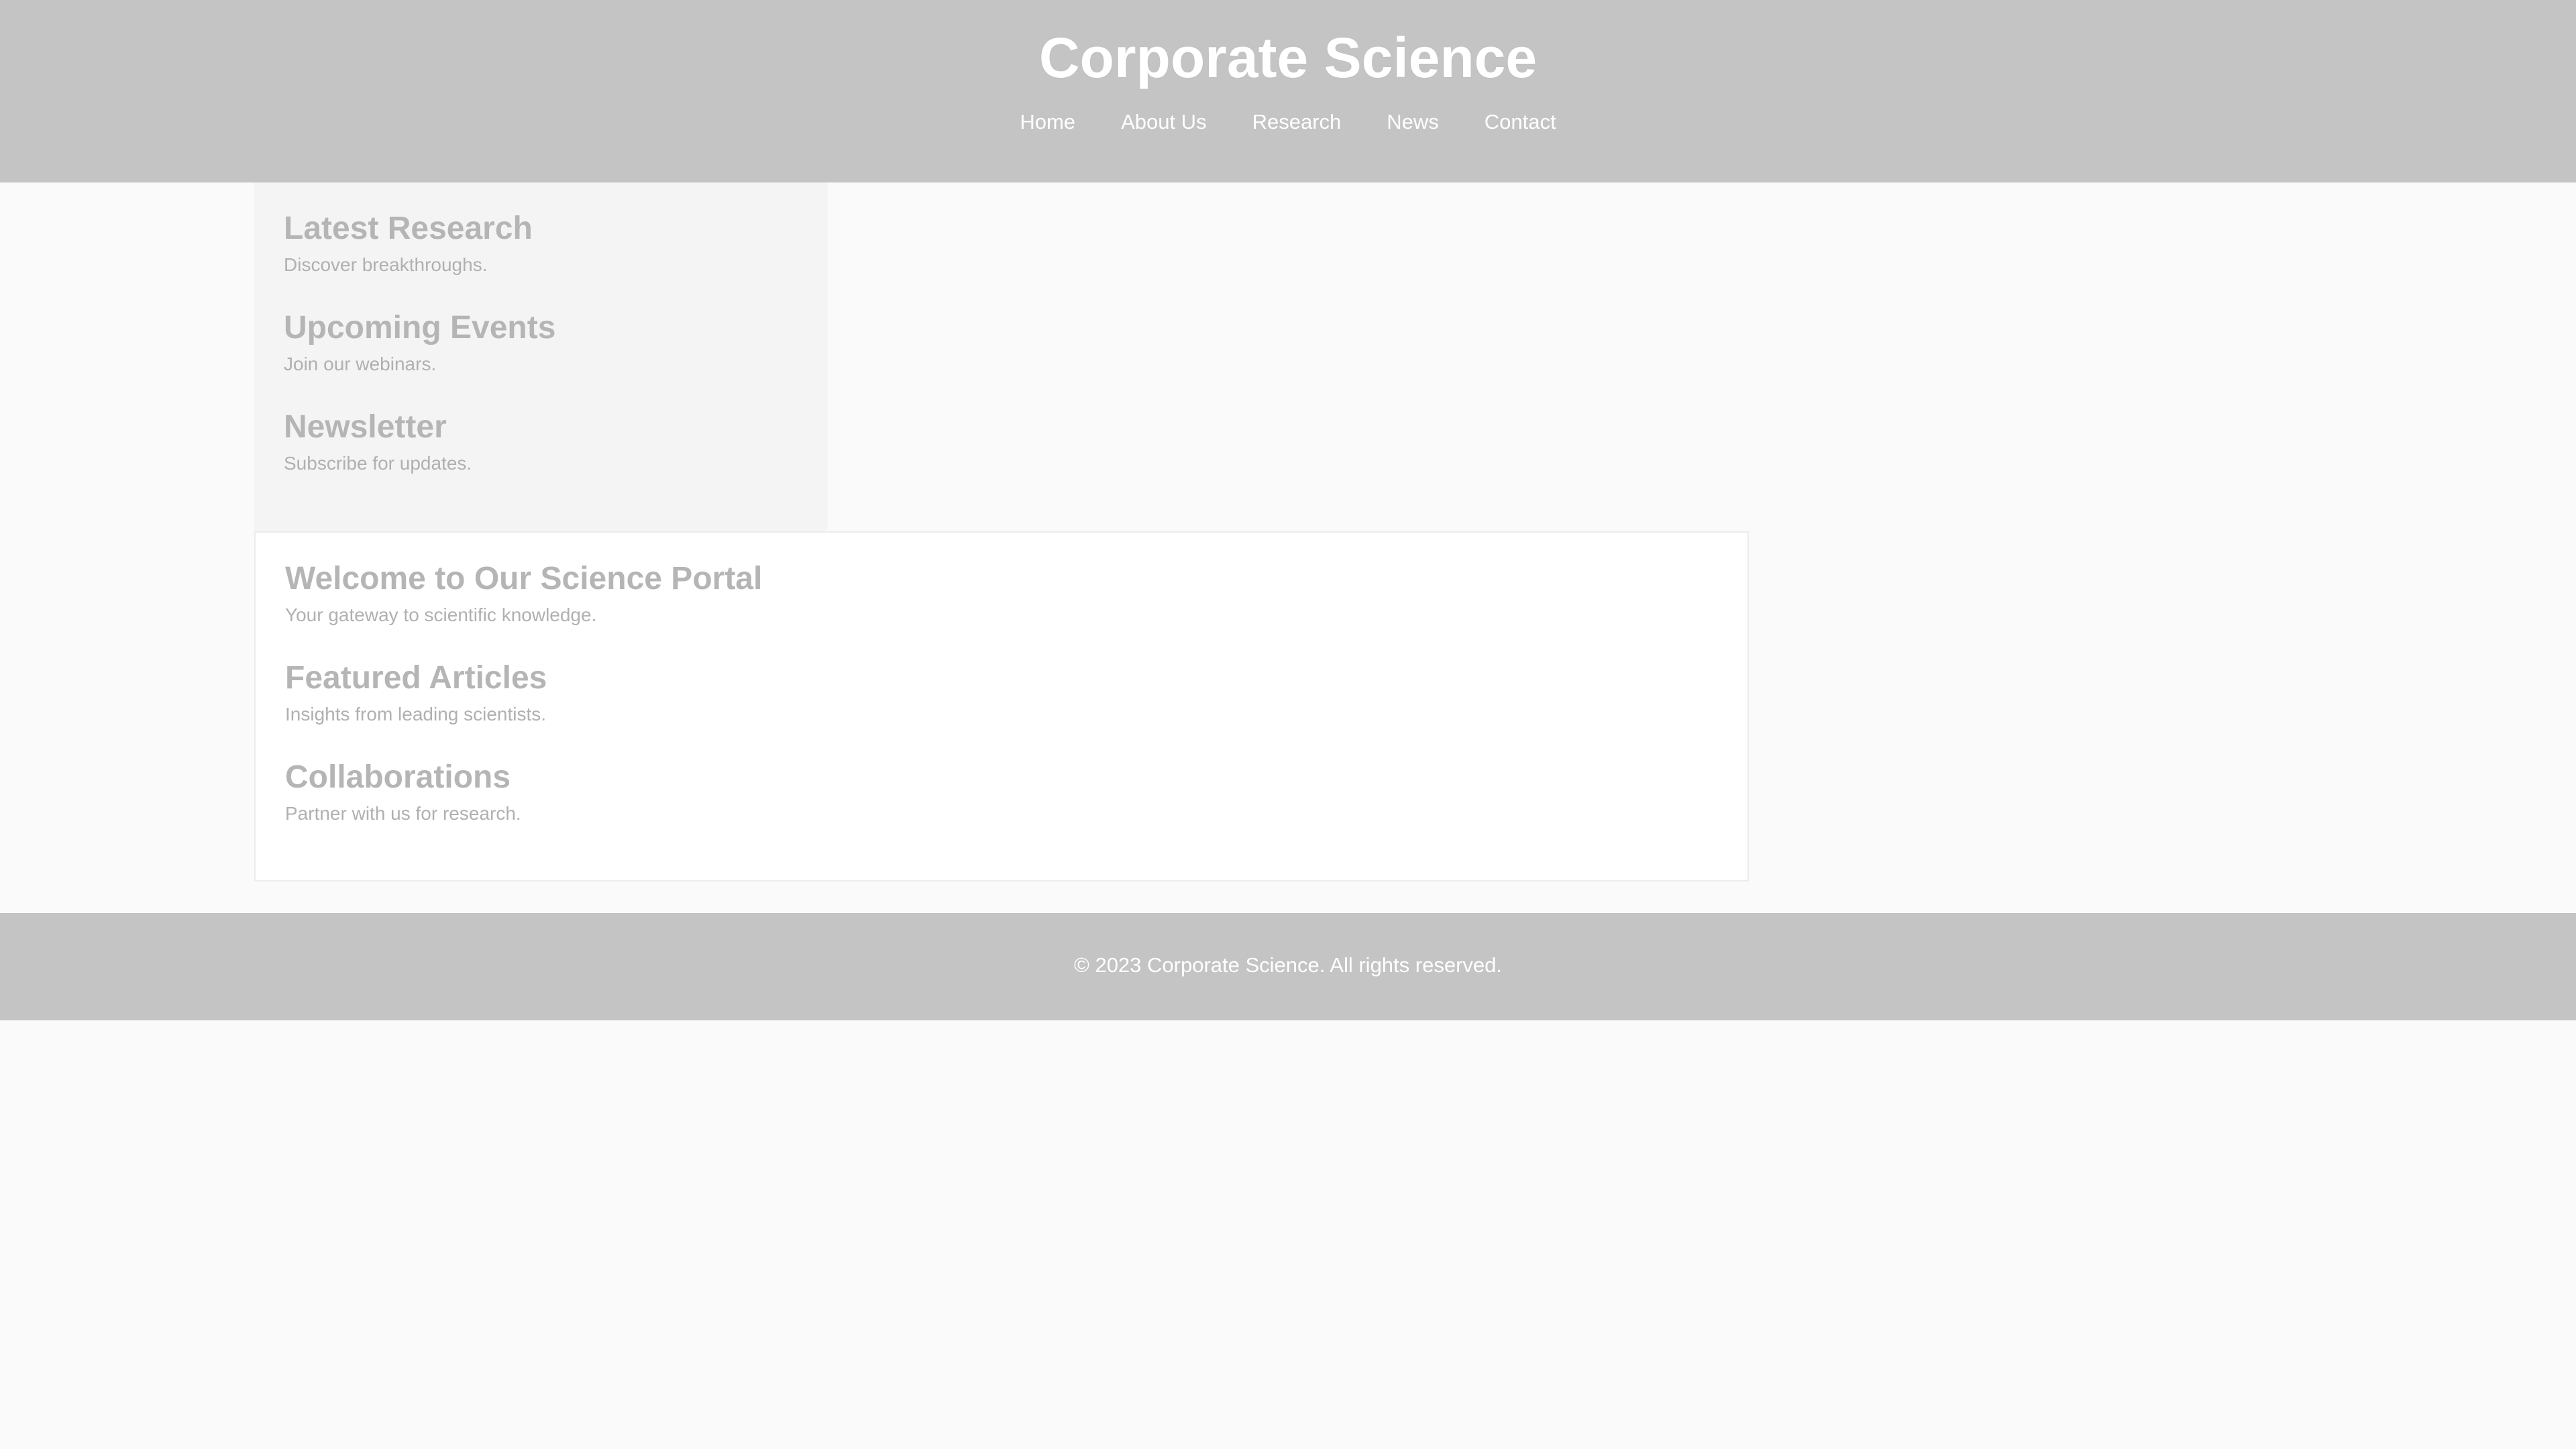  I want to click on nav-link-news: News, so click(1413, 122).